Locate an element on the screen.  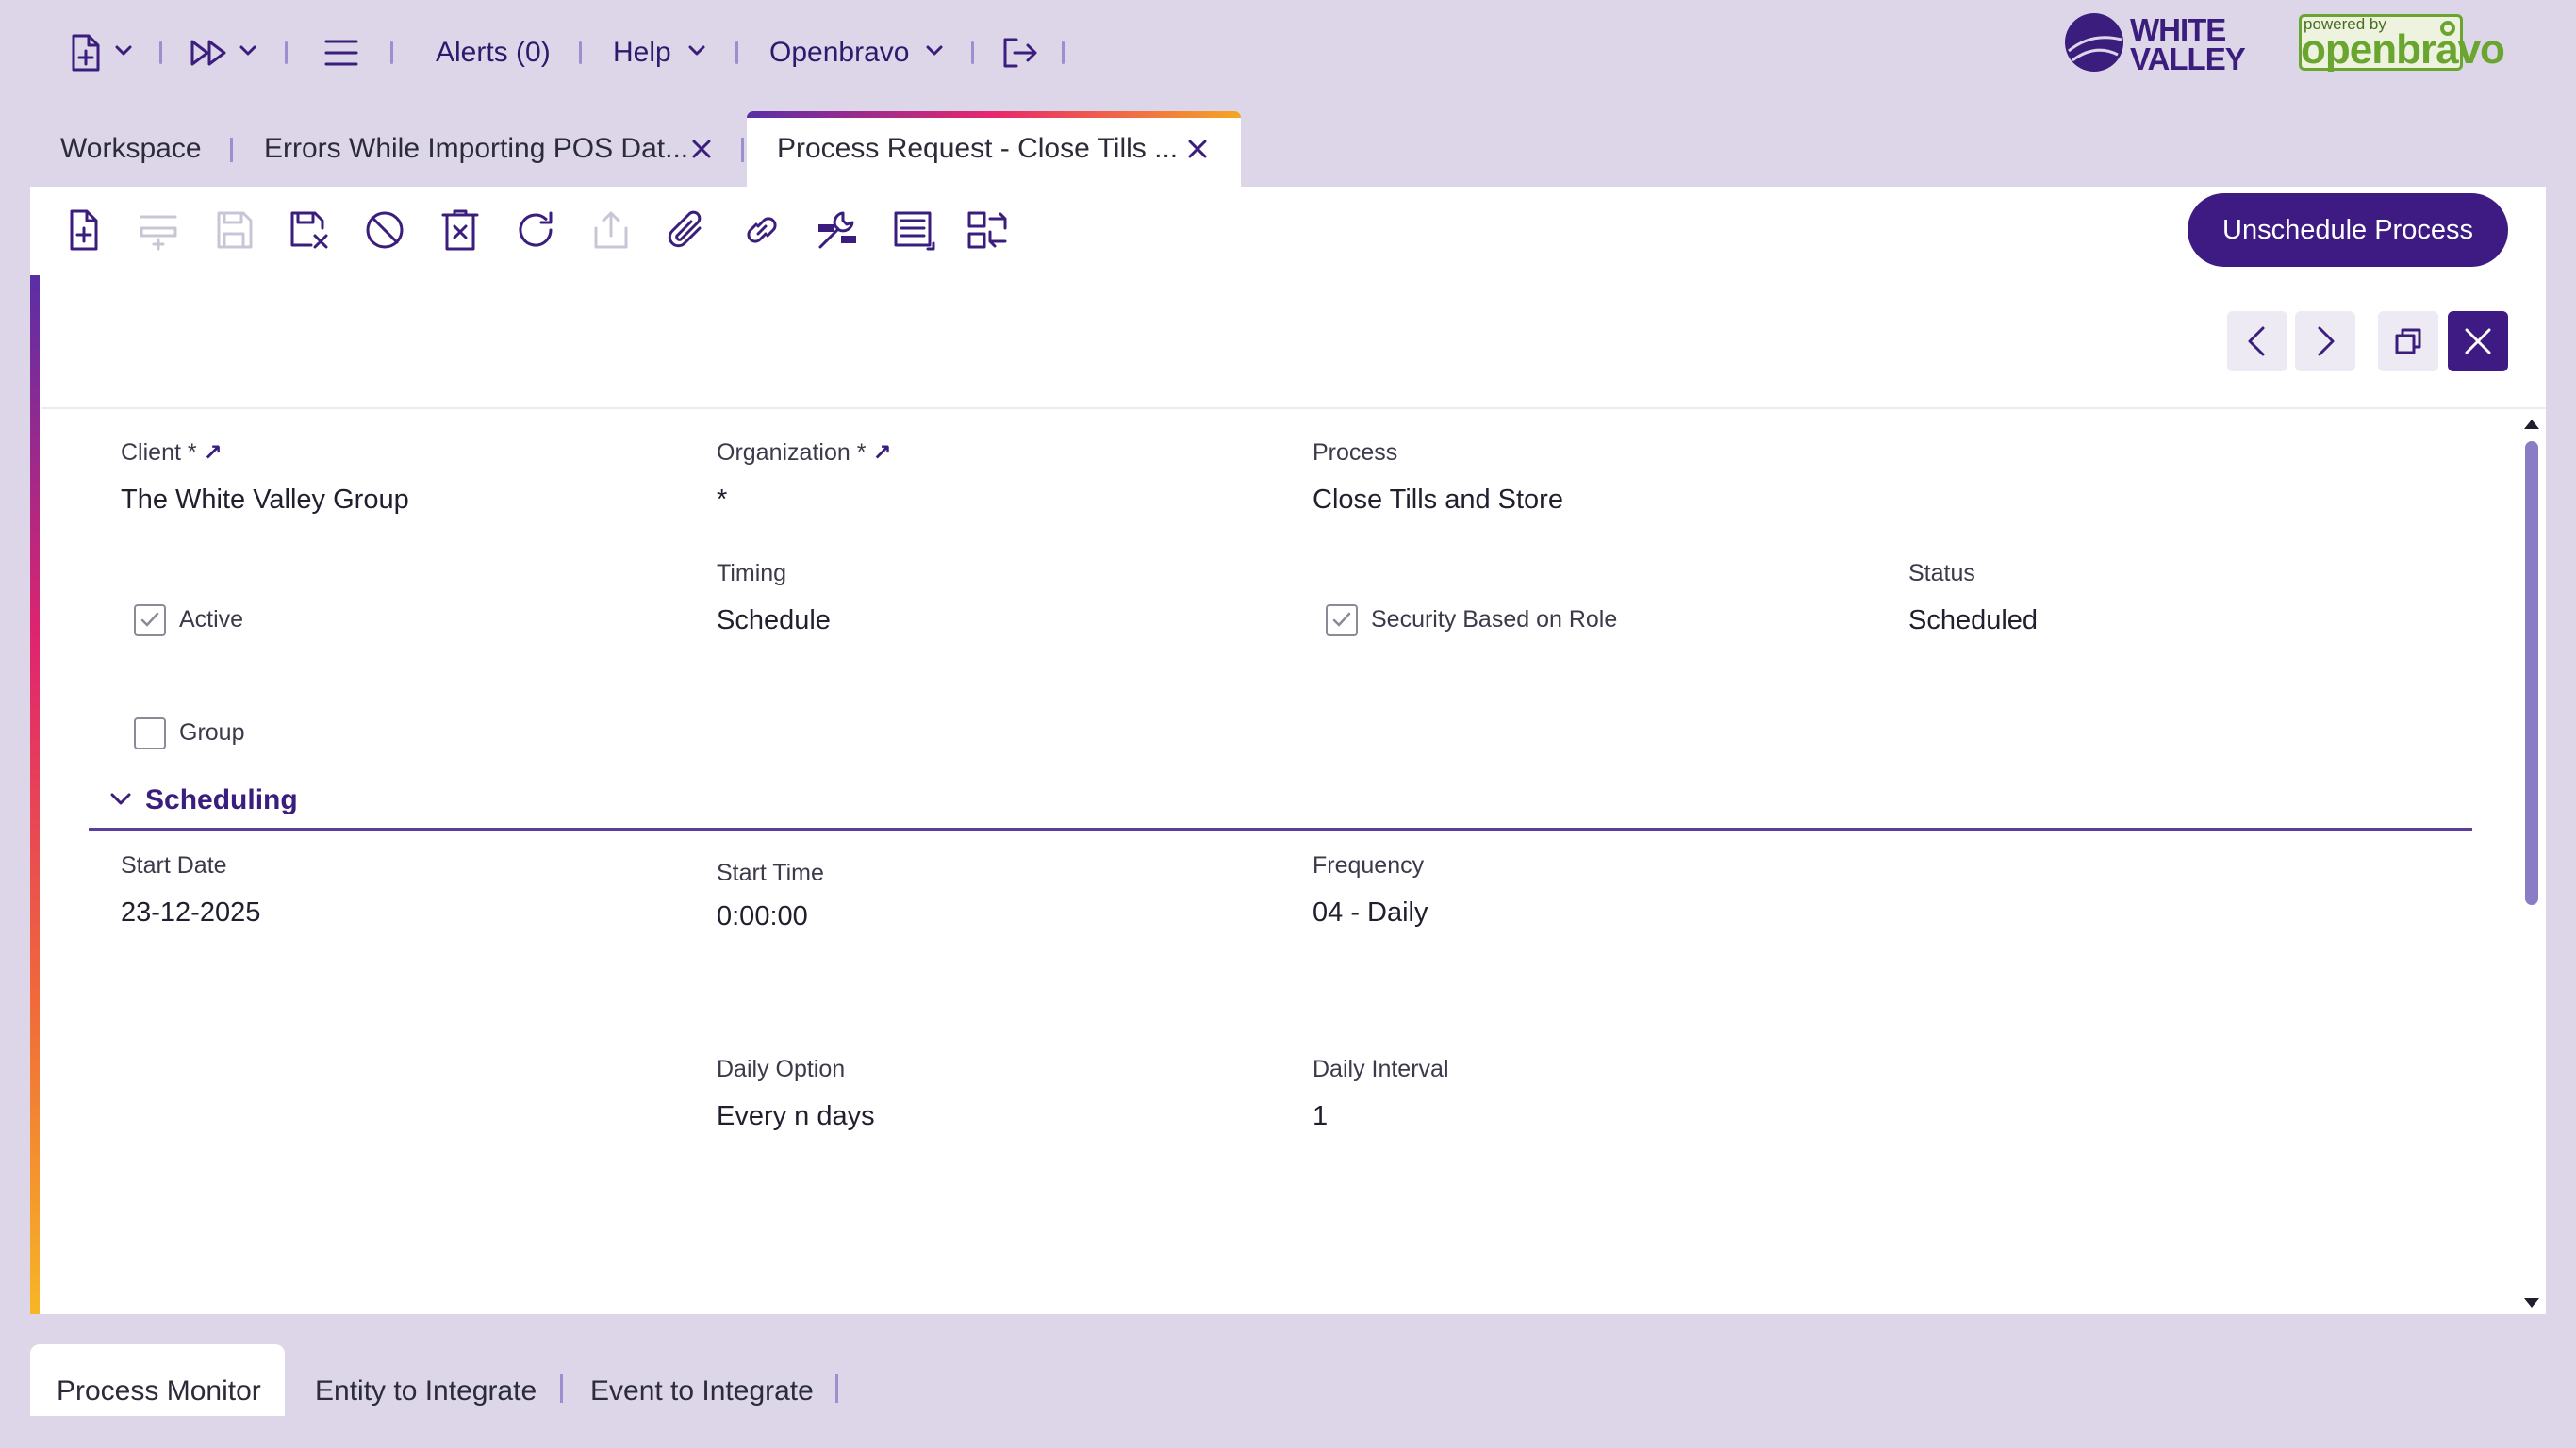
daily-option-value: Every n days is located at coordinates (796, 1116).